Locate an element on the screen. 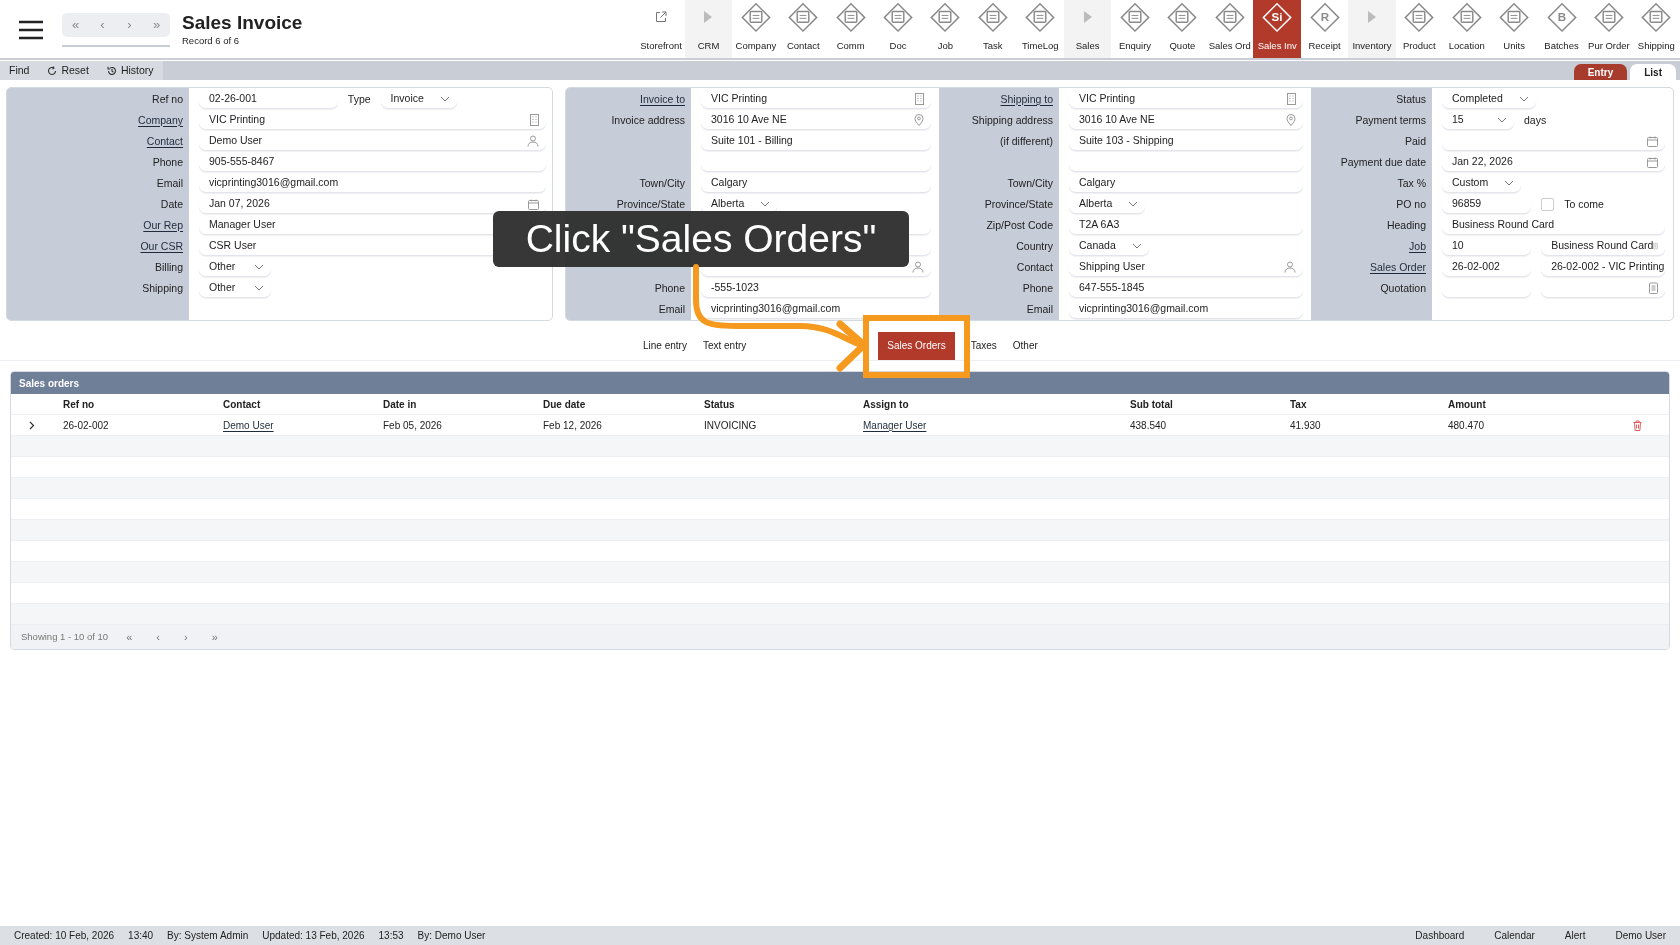 This screenshot has height=945, width=1680. section-toggle: Inventory is located at coordinates (1372, 29).